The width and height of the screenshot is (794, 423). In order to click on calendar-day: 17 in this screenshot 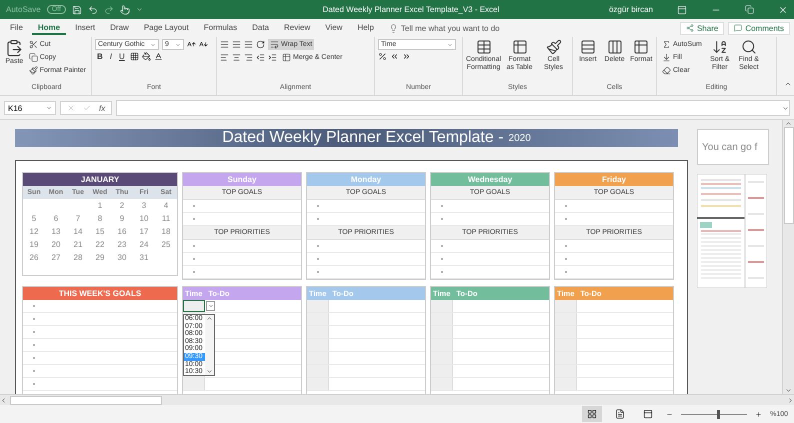, I will do `click(144, 231)`.